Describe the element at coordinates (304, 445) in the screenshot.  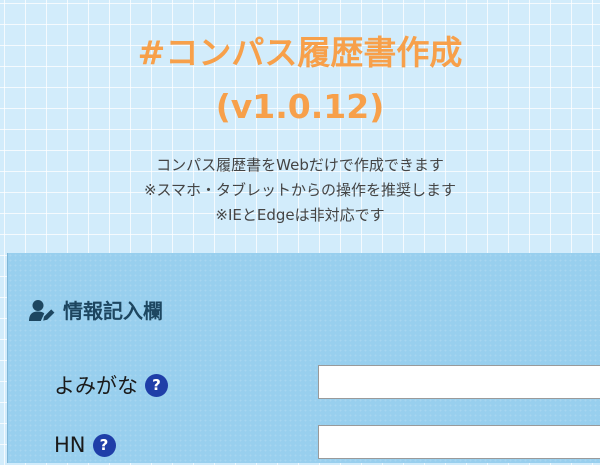
I see `hn-row: HN ?` at that location.